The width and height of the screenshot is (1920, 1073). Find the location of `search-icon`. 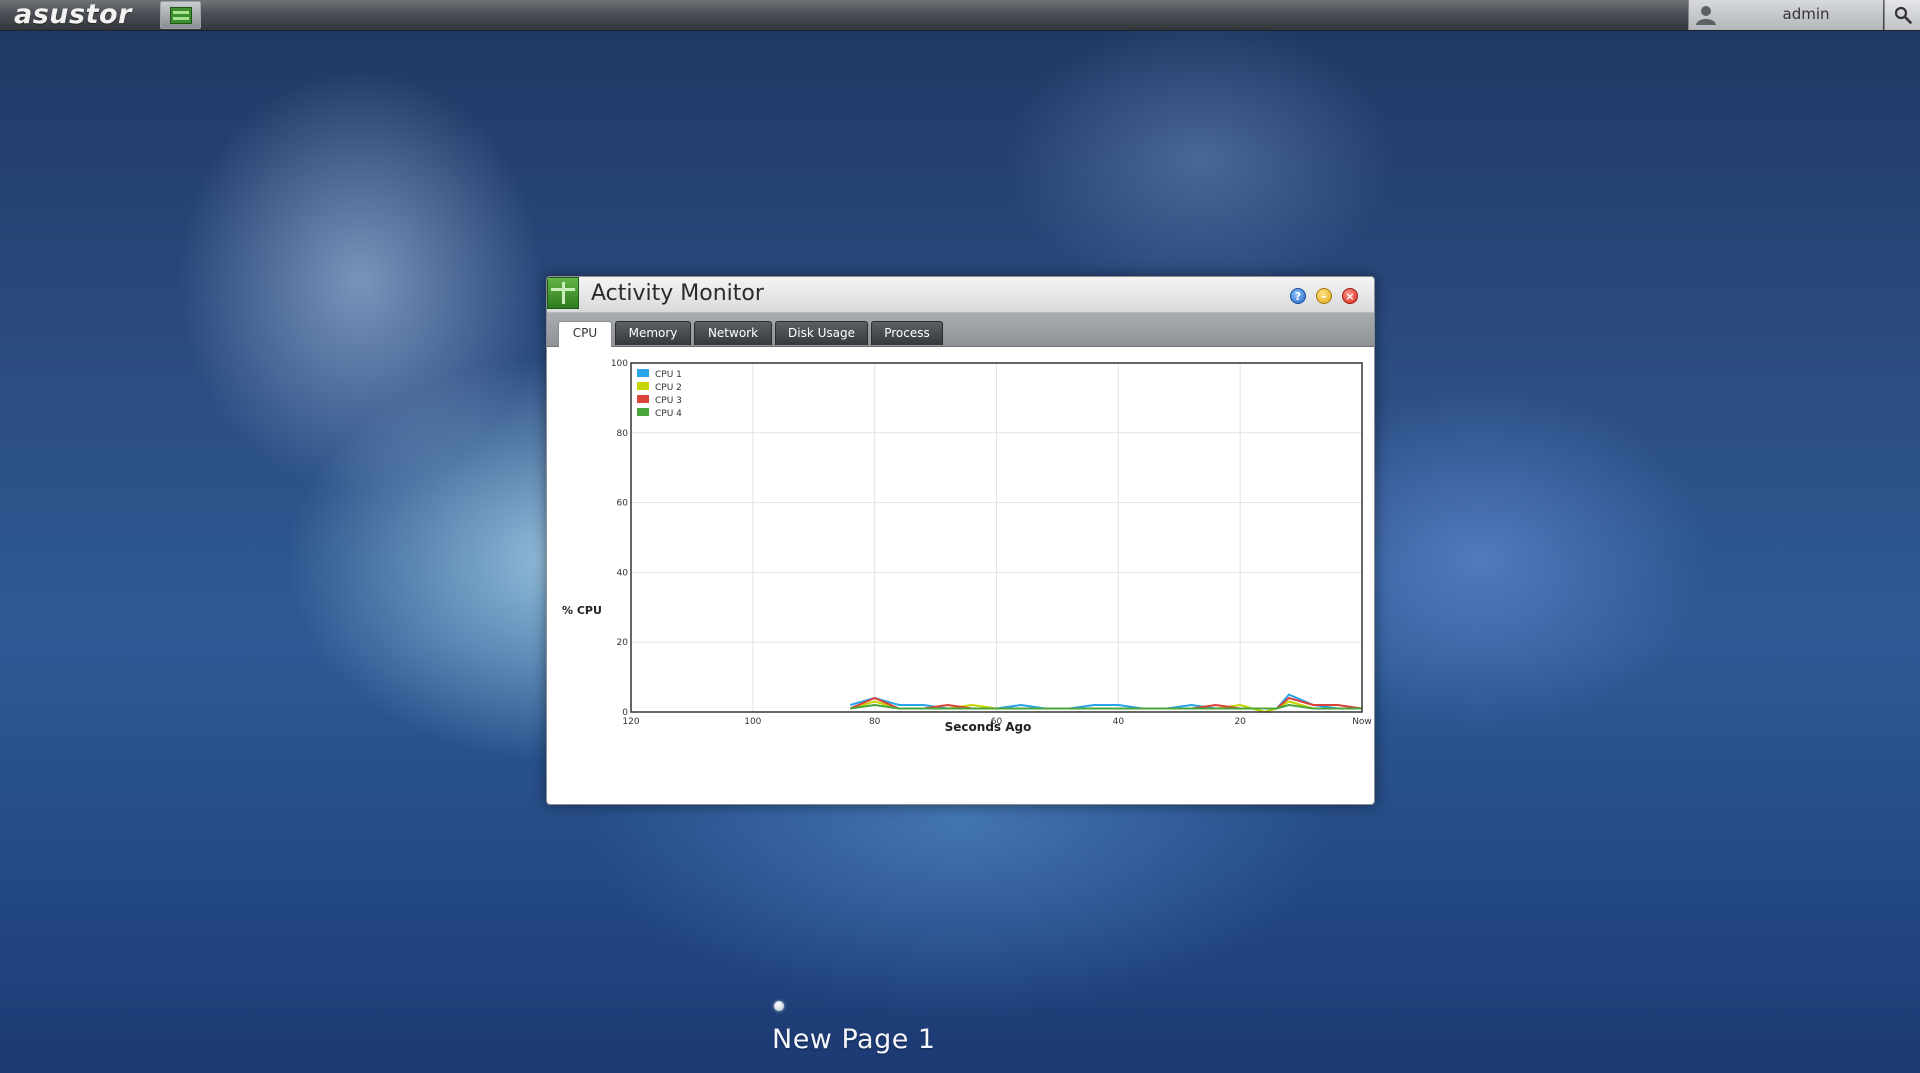

search-icon is located at coordinates (1903, 15).